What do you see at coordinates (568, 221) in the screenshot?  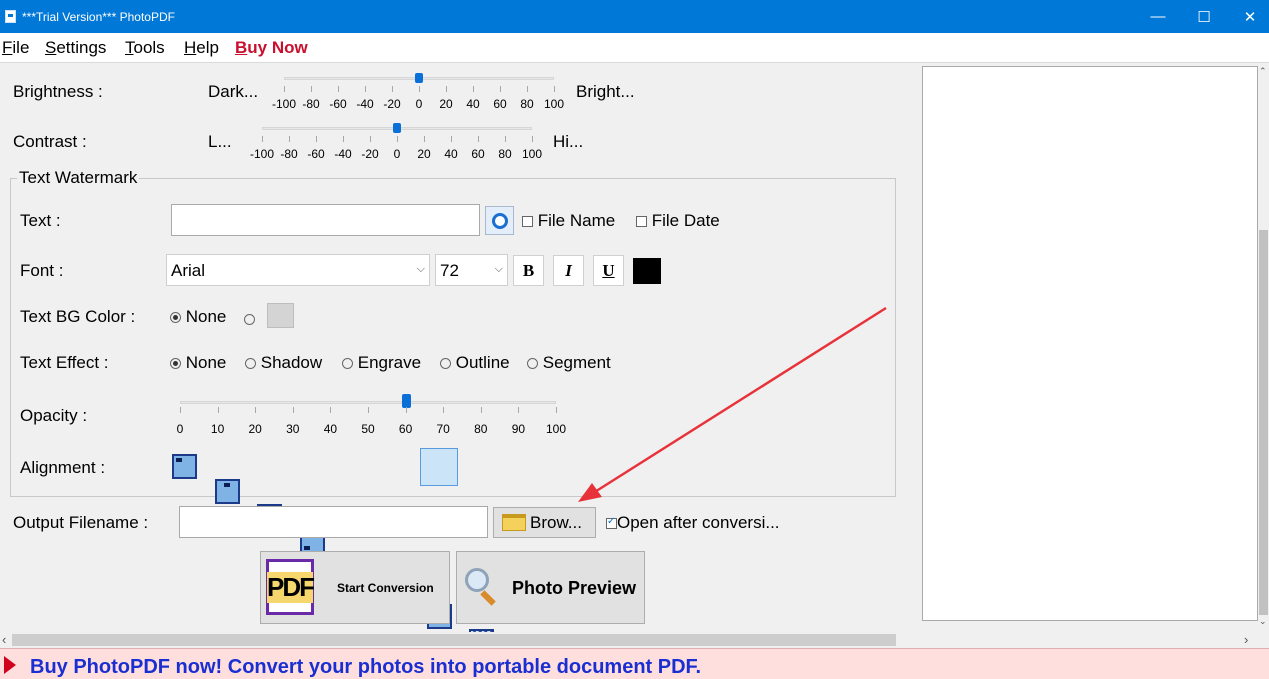 I see `file-name-checkbox: File Name` at bounding box center [568, 221].